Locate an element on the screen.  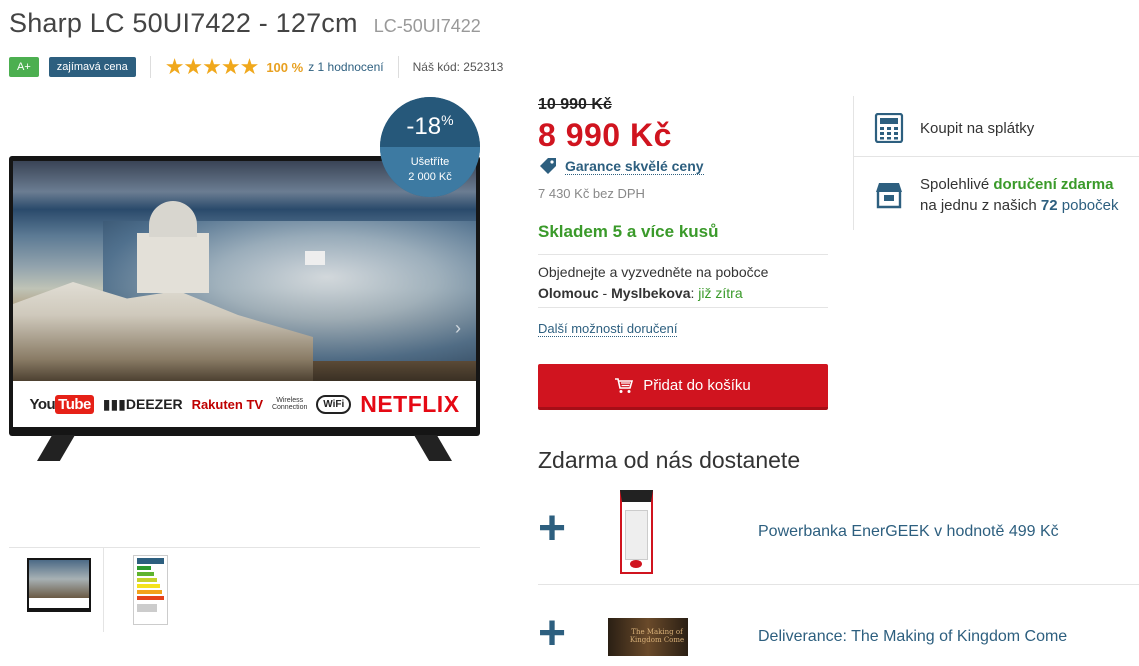
discount-percent: -18% is located at coordinates (430, 126).